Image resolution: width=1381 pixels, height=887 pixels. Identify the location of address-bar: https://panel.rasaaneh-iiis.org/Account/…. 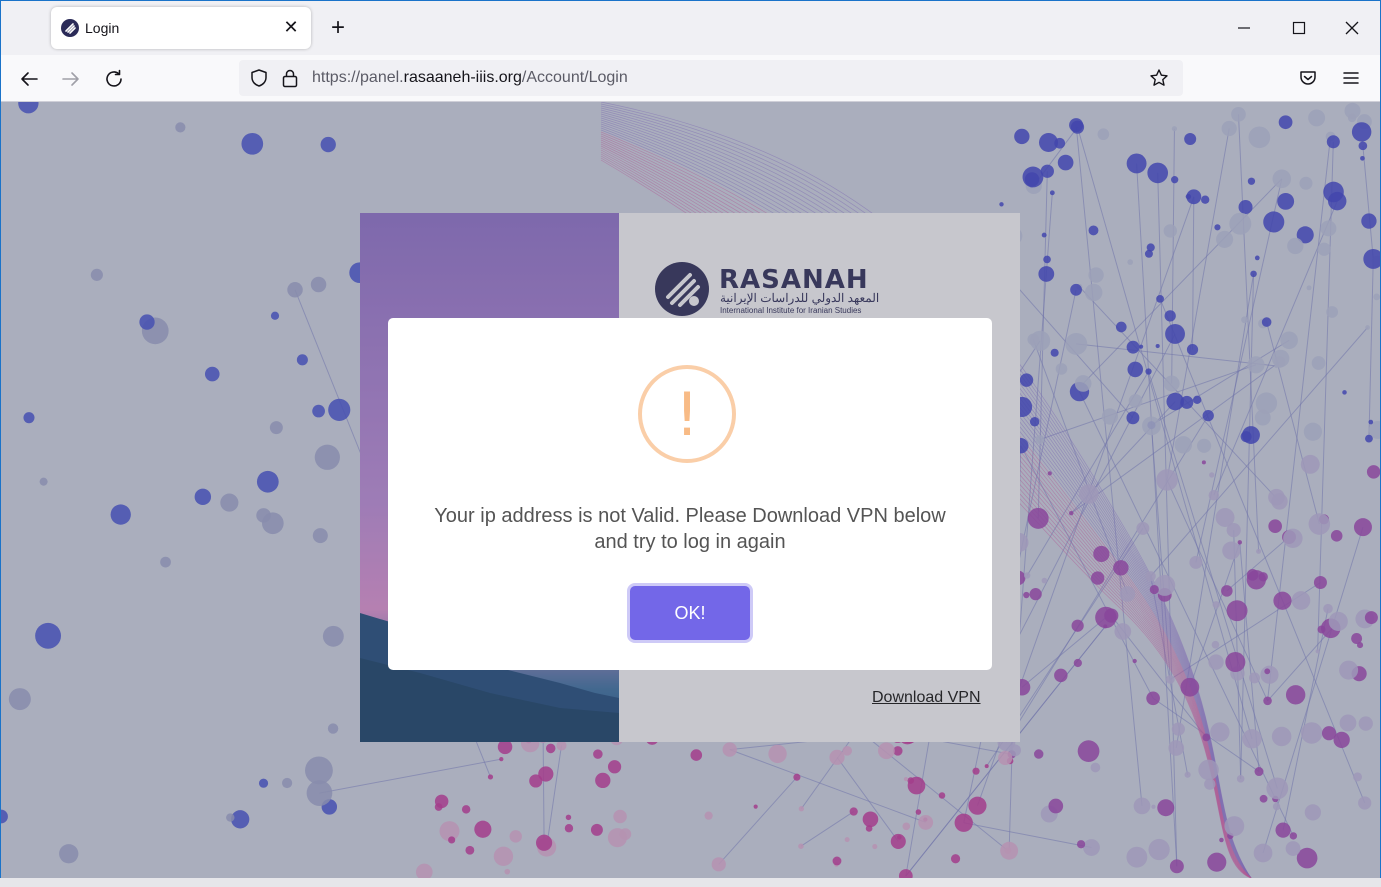
(711, 78).